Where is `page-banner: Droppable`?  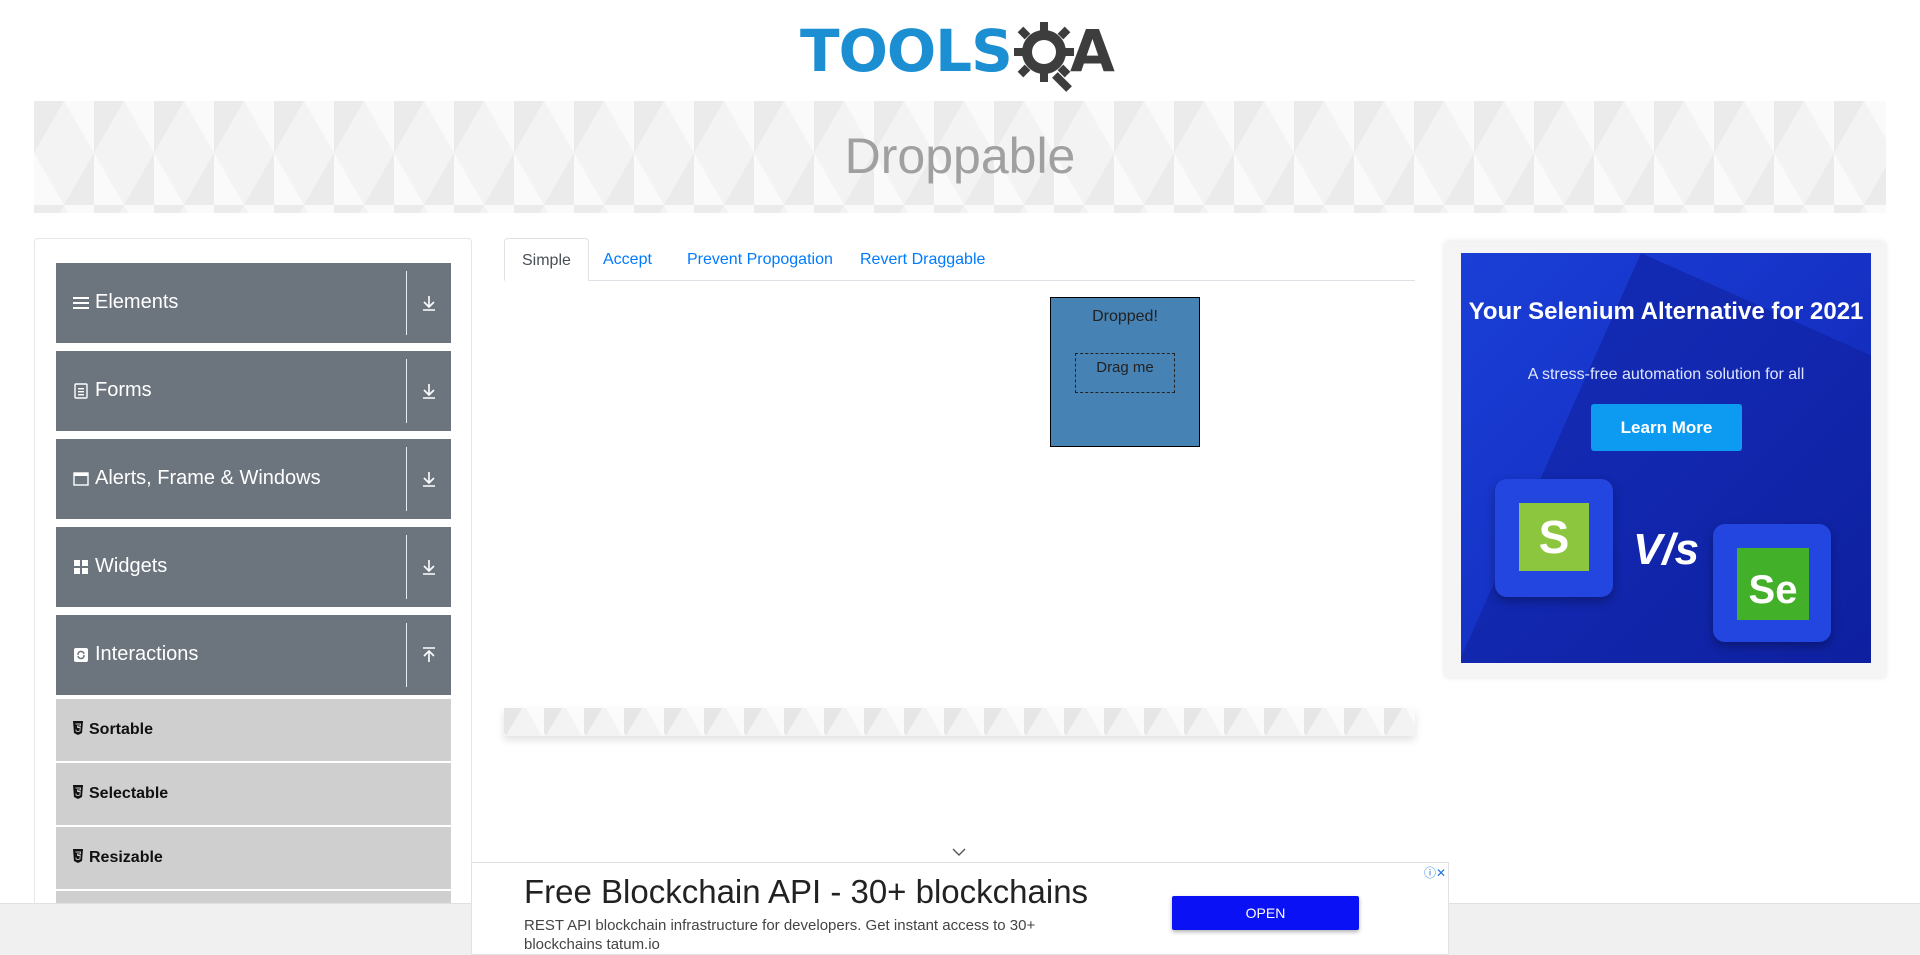
page-banner: Droppable is located at coordinates (960, 157).